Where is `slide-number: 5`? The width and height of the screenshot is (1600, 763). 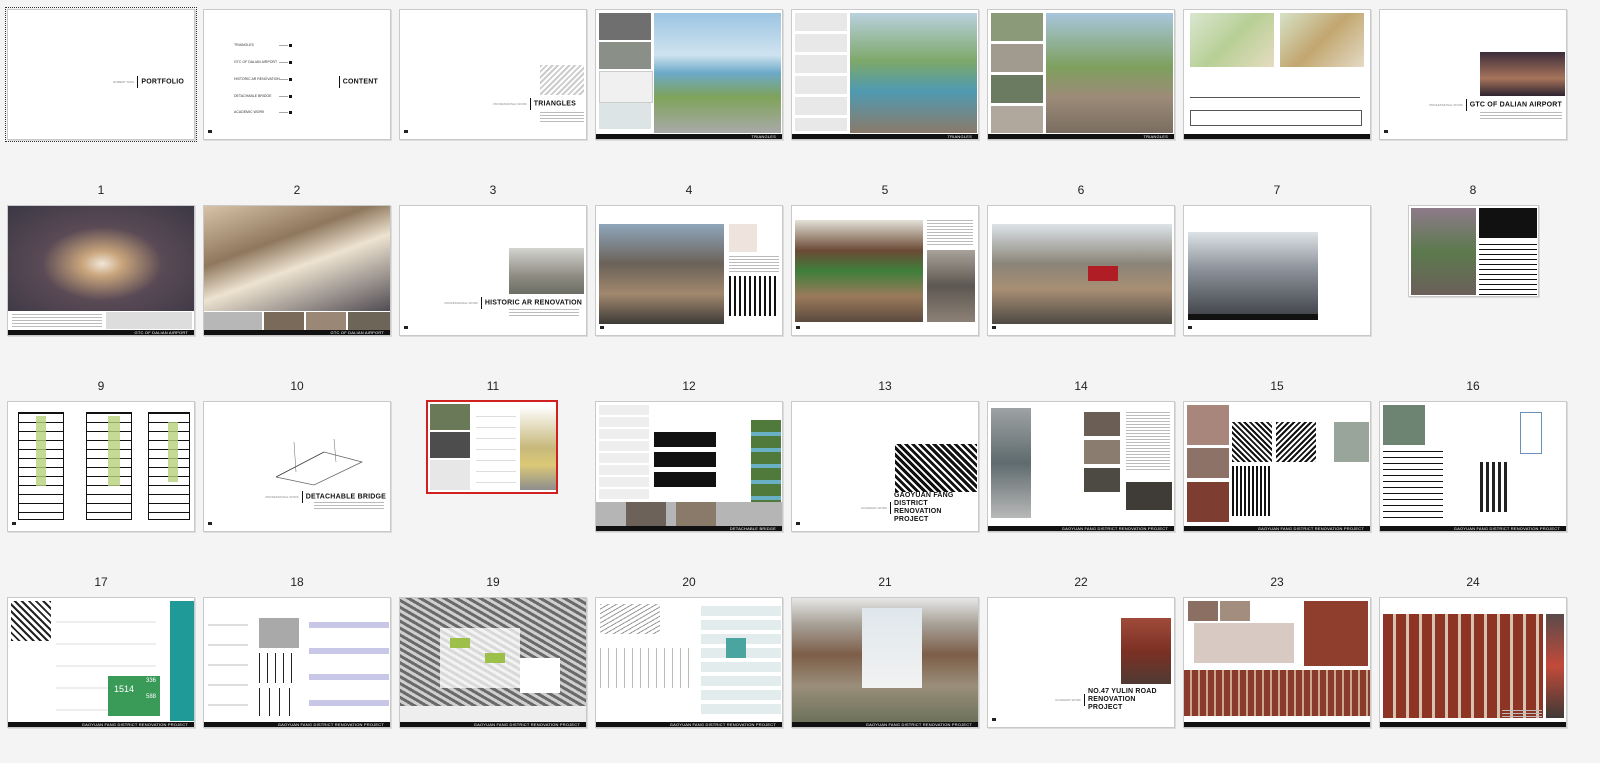
slide-number: 5 is located at coordinates (885, 190).